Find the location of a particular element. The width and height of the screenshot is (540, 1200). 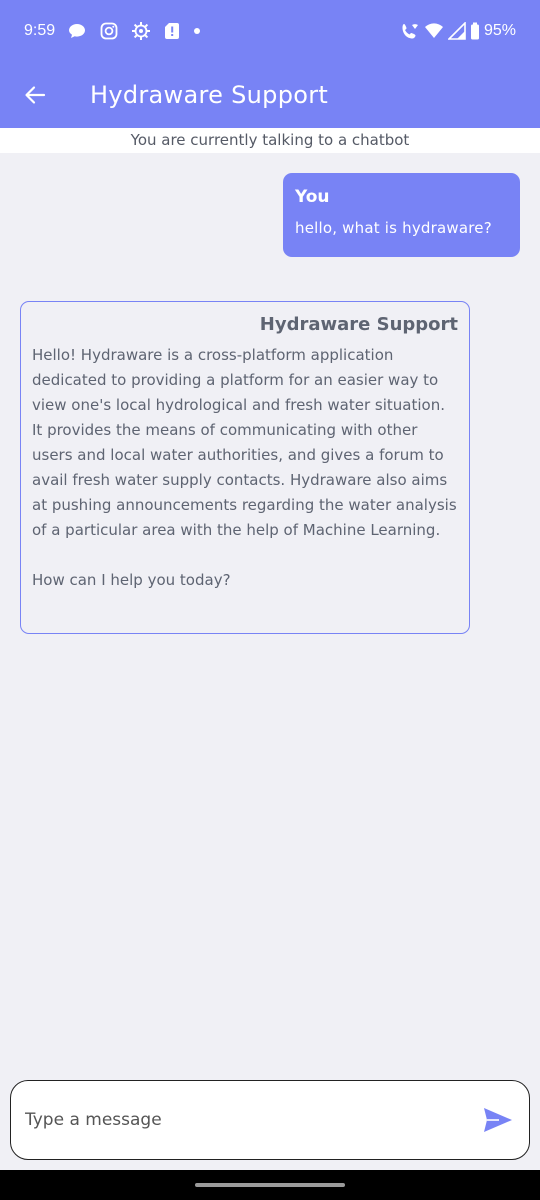

signal-icon is located at coordinates (456, 31).